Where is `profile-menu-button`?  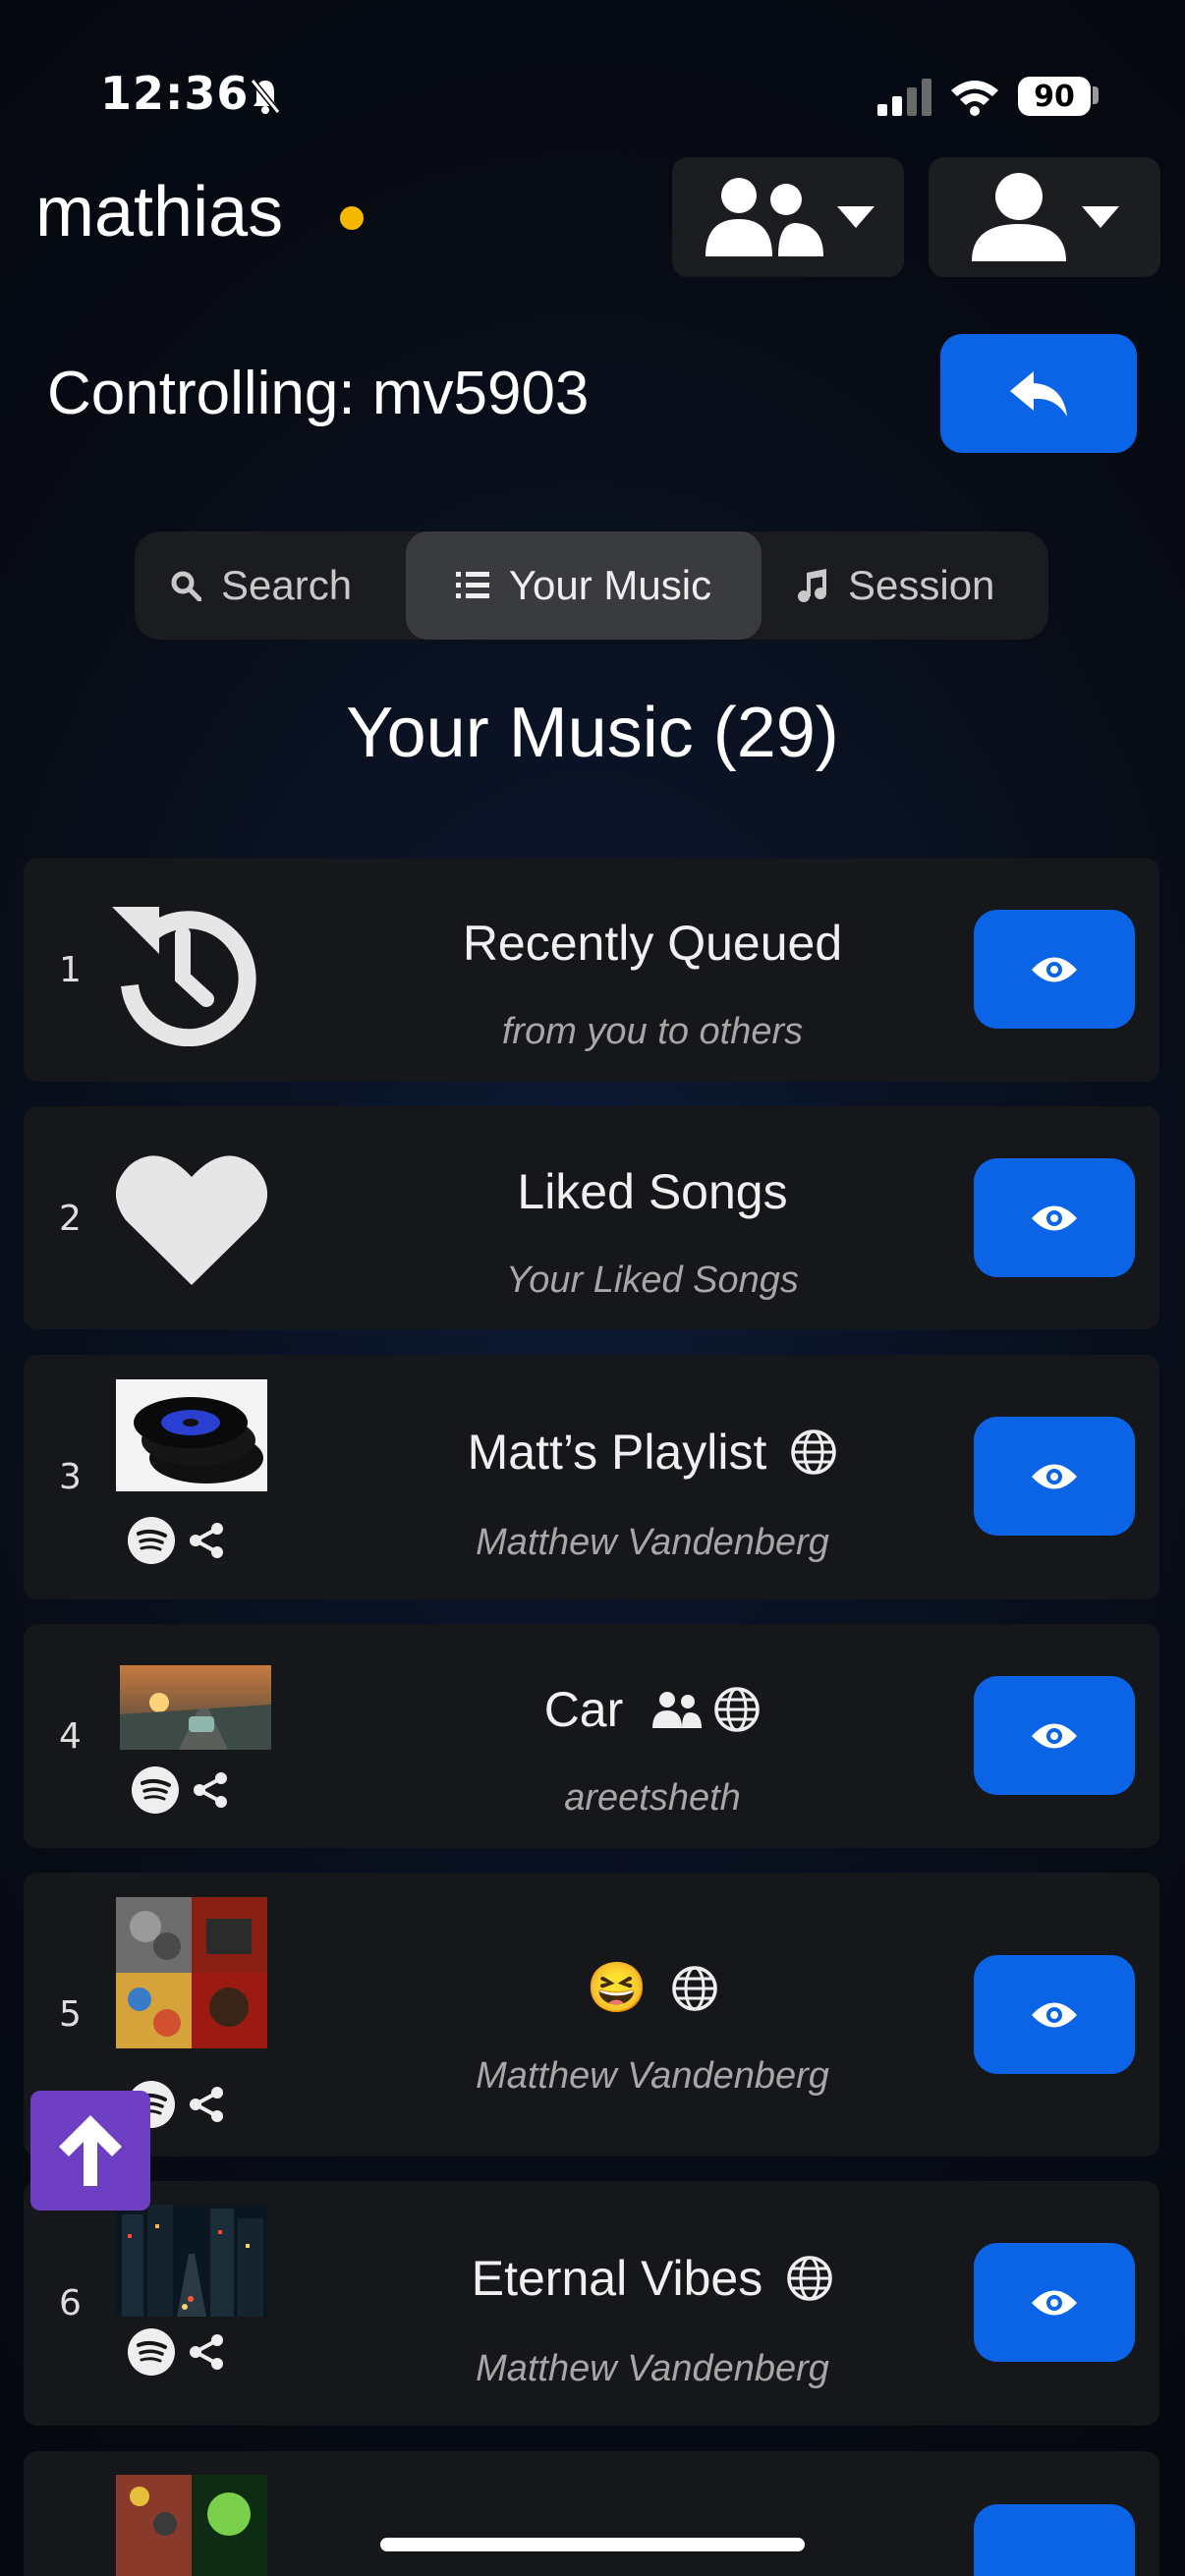 profile-menu-button is located at coordinates (1045, 217).